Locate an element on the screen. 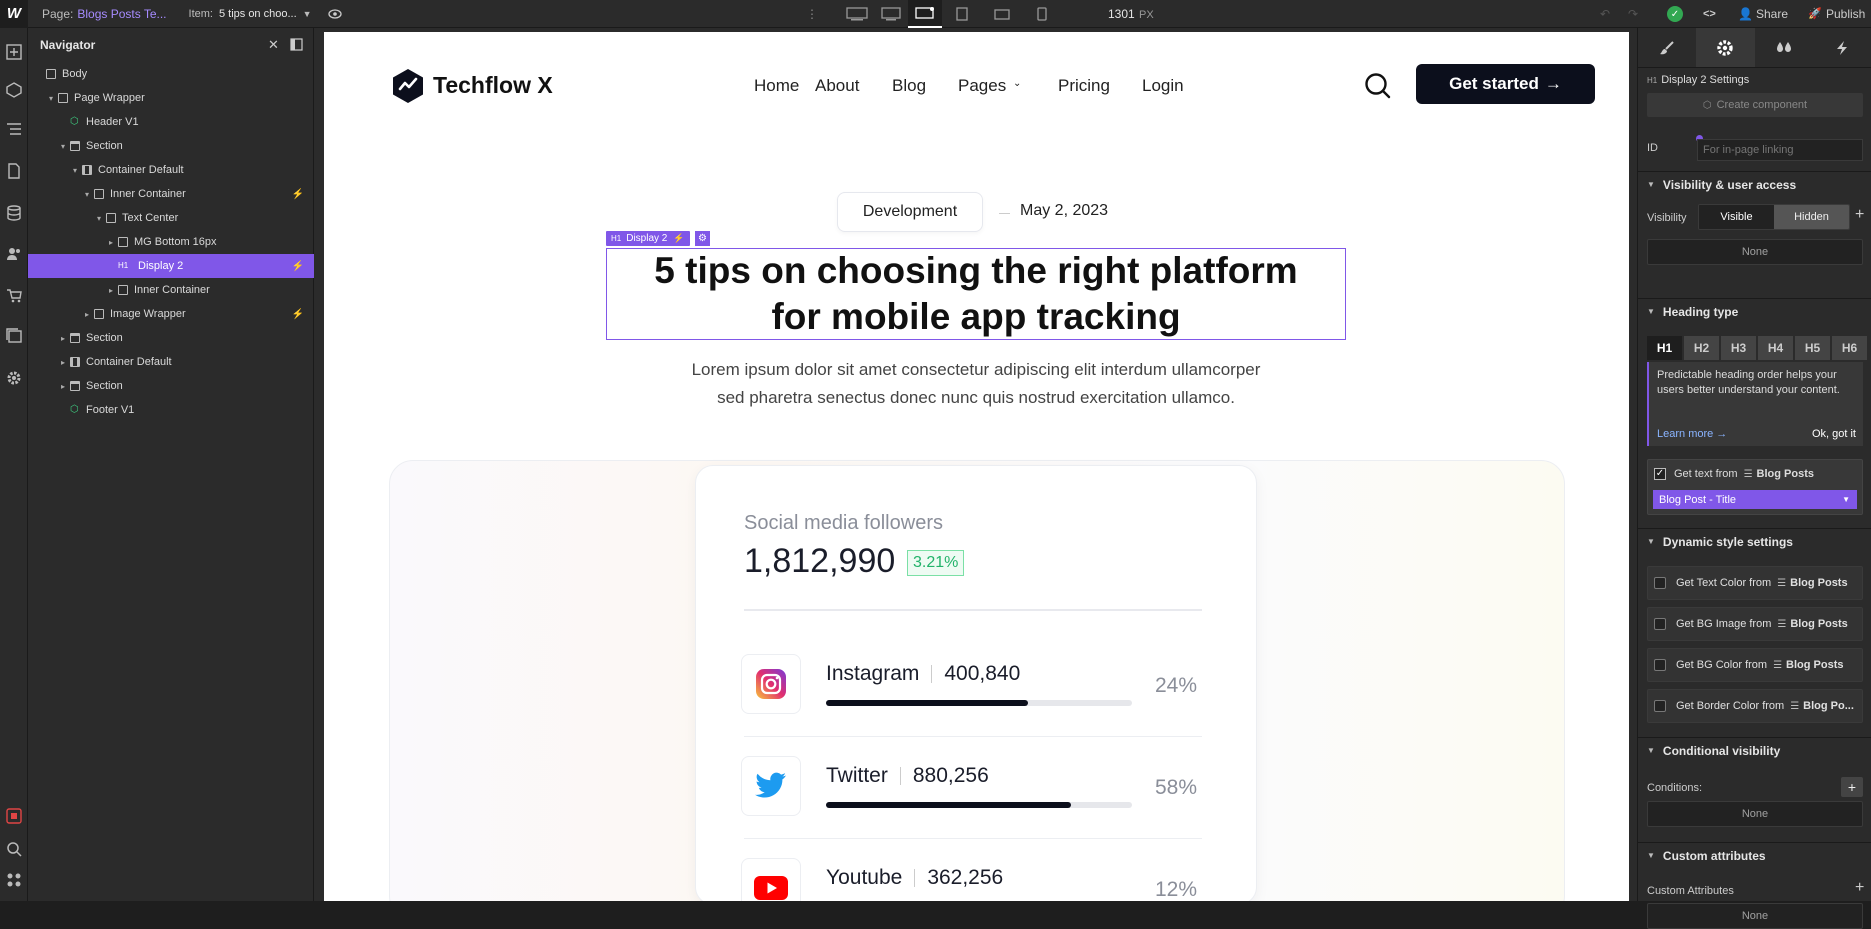 This screenshot has width=1871, height=929. more-vertical-icon: ⋮ is located at coordinates (812, 14).